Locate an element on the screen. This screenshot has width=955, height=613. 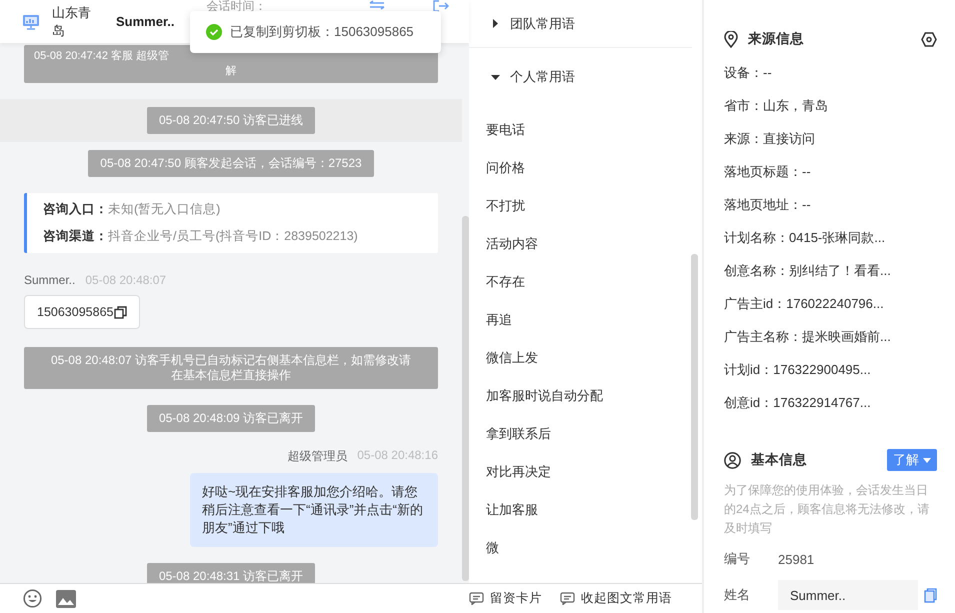
phrase-item: 对比再决定 is located at coordinates (577, 472).